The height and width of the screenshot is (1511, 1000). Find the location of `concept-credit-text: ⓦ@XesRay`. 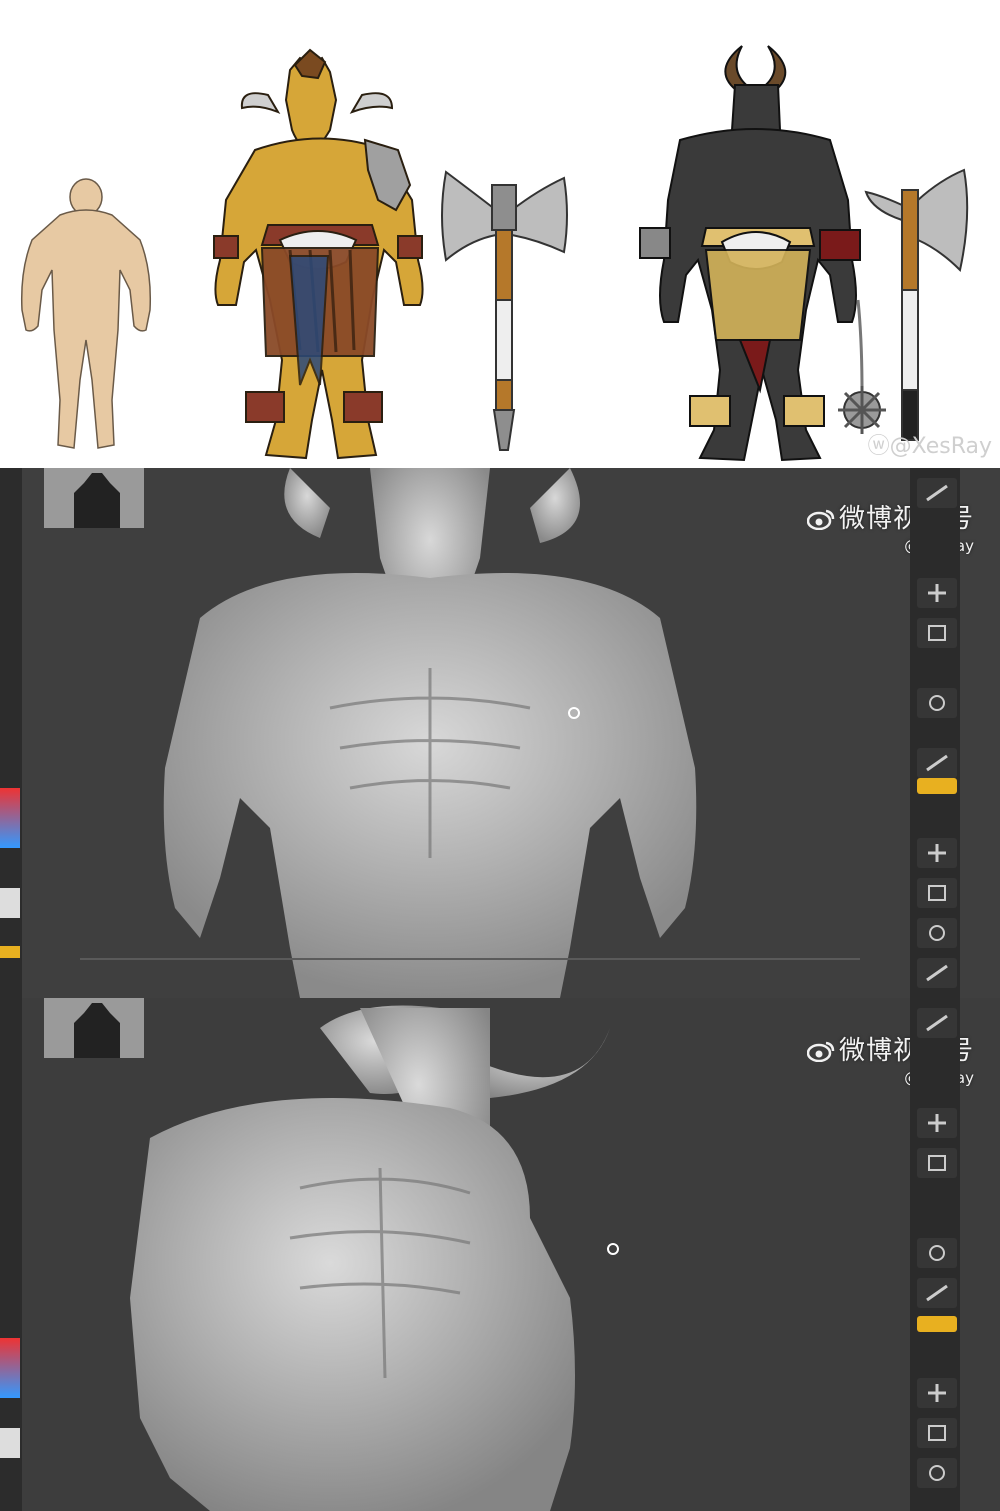

concept-credit-text: ⓦ@XesRay is located at coordinates (929, 446).